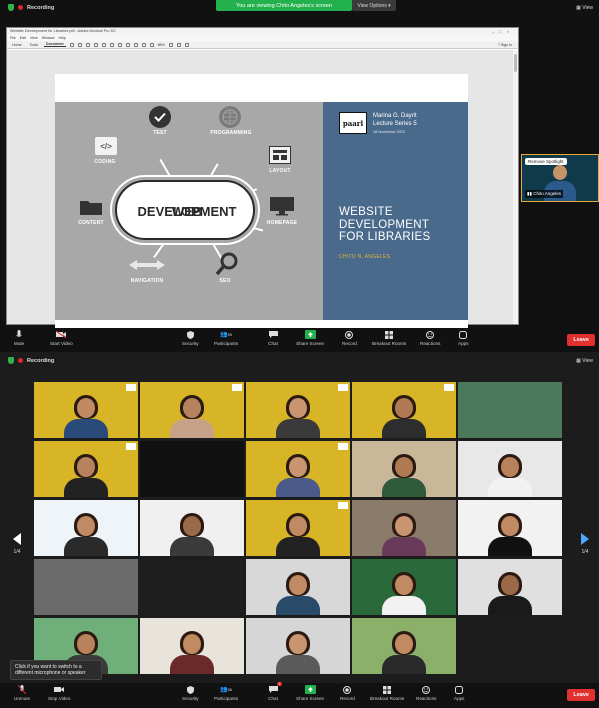 Image resolution: width=599 pixels, height=708 pixels. I want to click on share-screen-button: Share Screen, so click(310, 338).